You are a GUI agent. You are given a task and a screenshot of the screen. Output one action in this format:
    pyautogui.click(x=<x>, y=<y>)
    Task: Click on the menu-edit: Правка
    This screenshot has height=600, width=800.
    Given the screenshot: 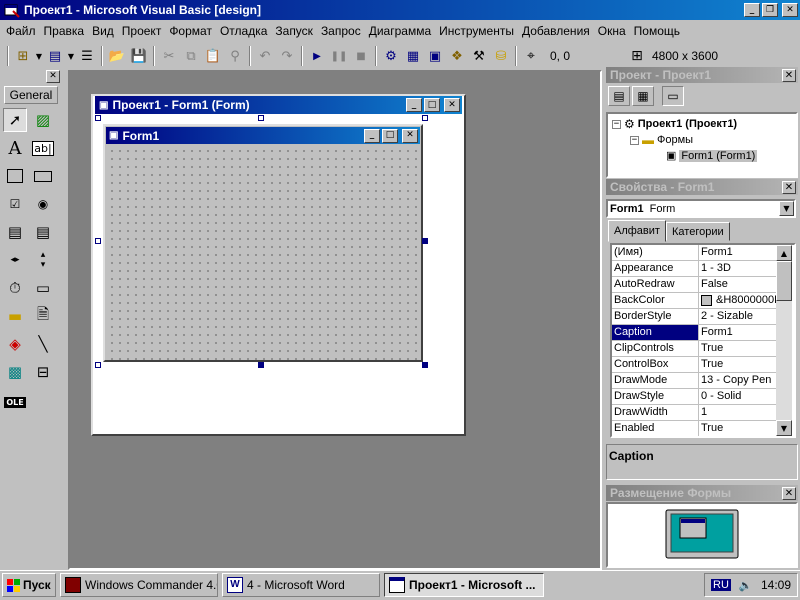 What is the action you would take?
    pyautogui.click(x=64, y=31)
    